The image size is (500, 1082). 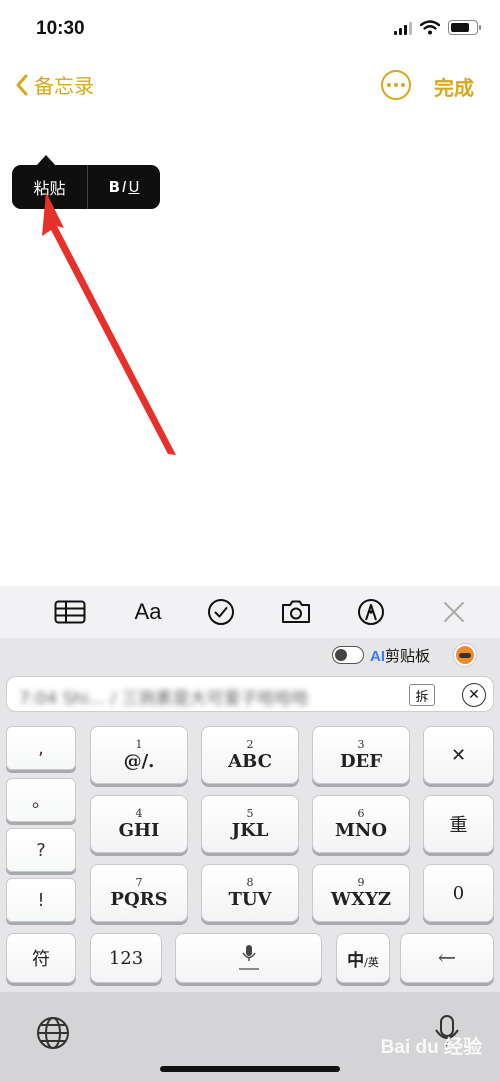 I want to click on enter-key: ←, so click(x=447, y=958).